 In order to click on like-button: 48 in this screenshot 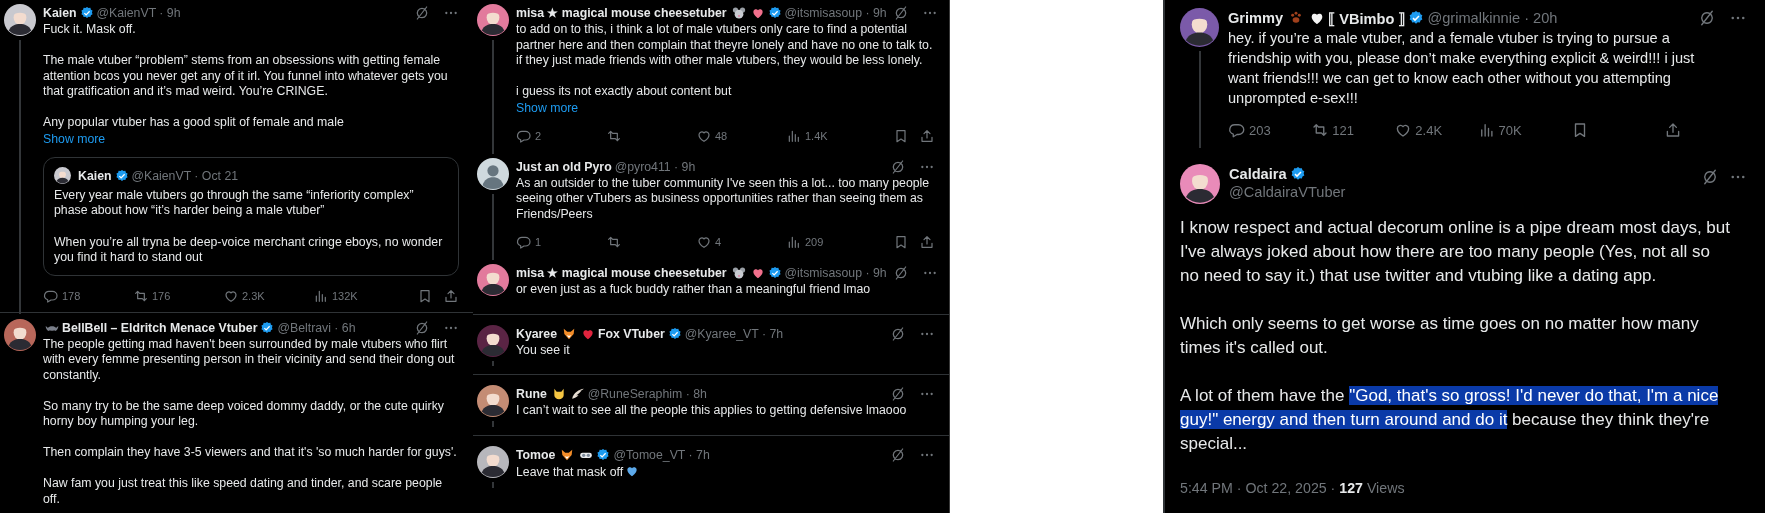, I will do `click(741, 135)`.